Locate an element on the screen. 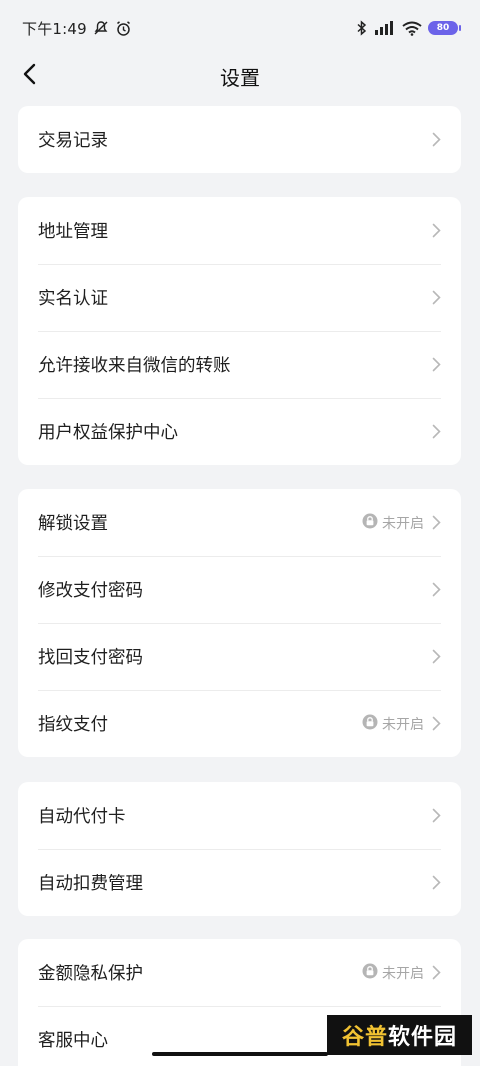 The height and width of the screenshot is (1066, 480). back-button is located at coordinates (30, 76).